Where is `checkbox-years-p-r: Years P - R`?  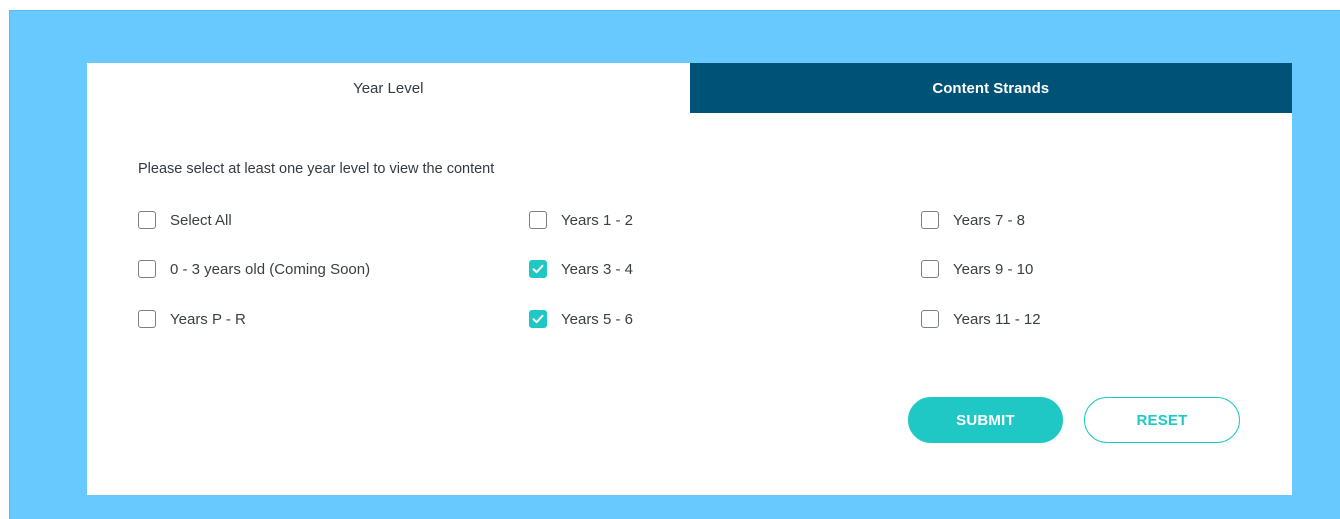
checkbox-years-p-r: Years P - R is located at coordinates (192, 319).